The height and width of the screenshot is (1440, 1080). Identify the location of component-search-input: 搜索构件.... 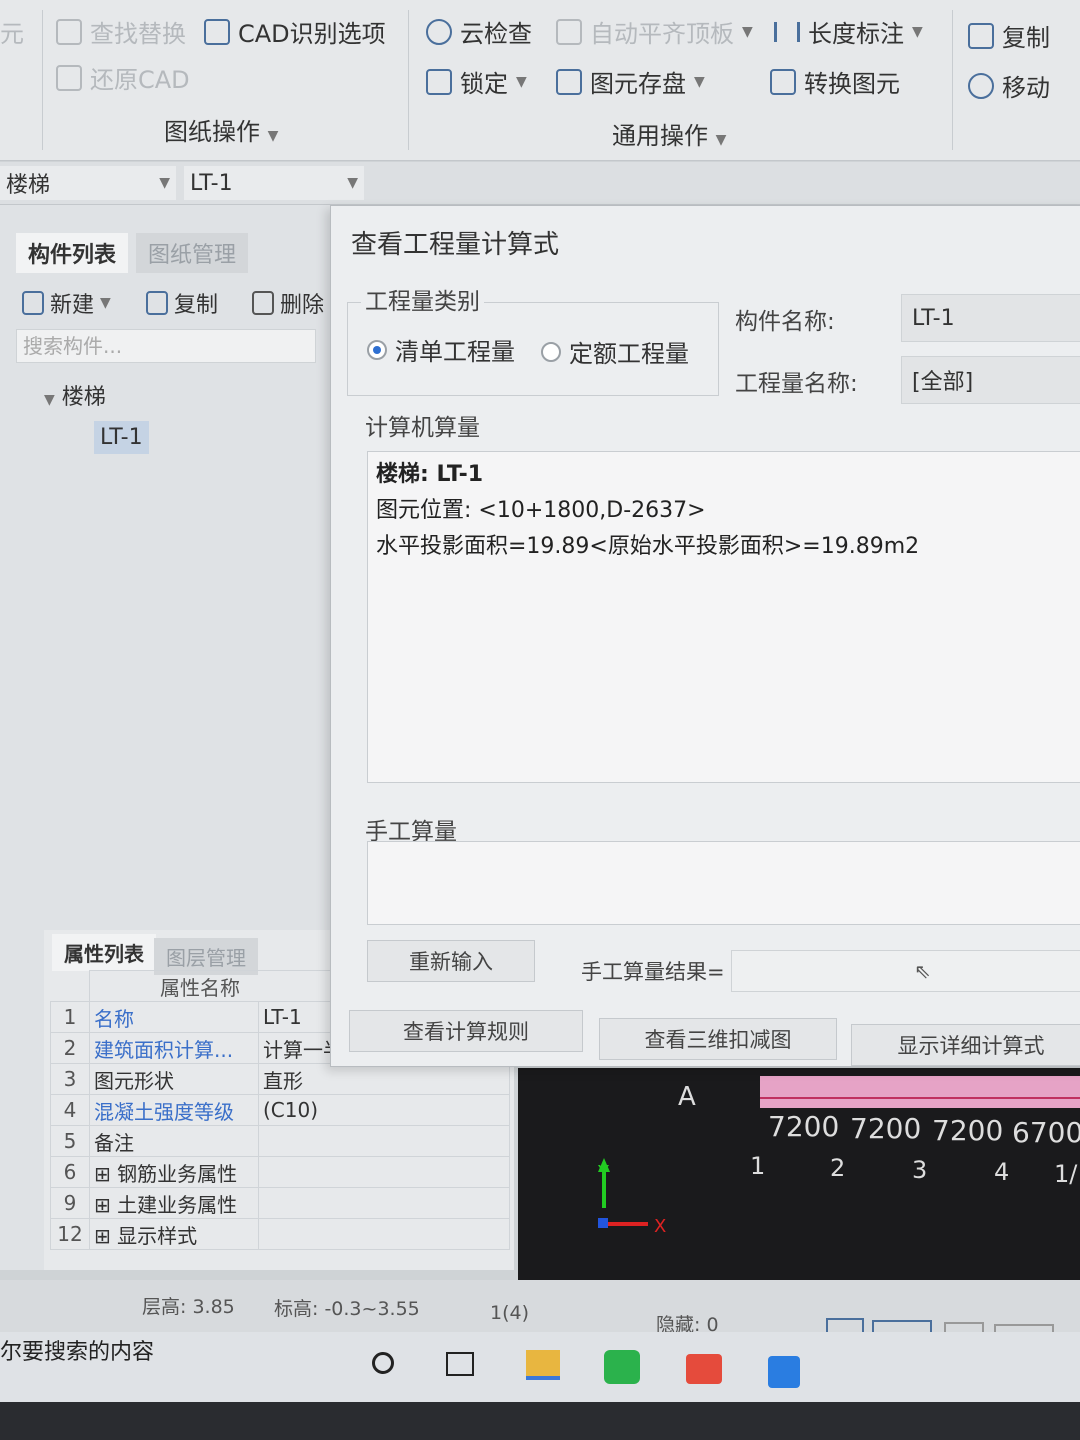
(166, 346).